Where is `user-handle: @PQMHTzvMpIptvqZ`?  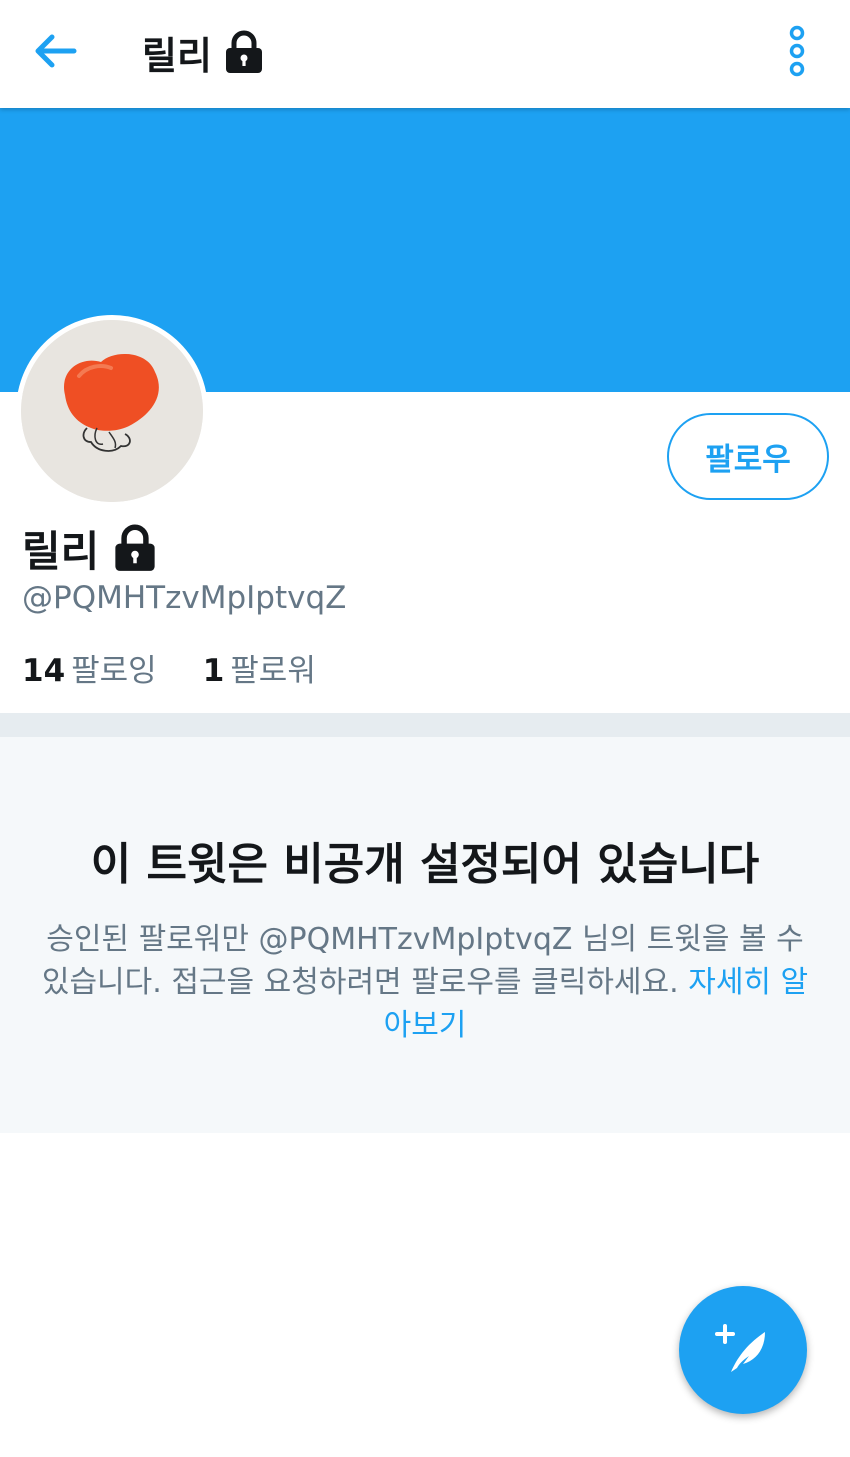 user-handle: @PQMHTzvMpIptvqZ is located at coordinates (184, 598).